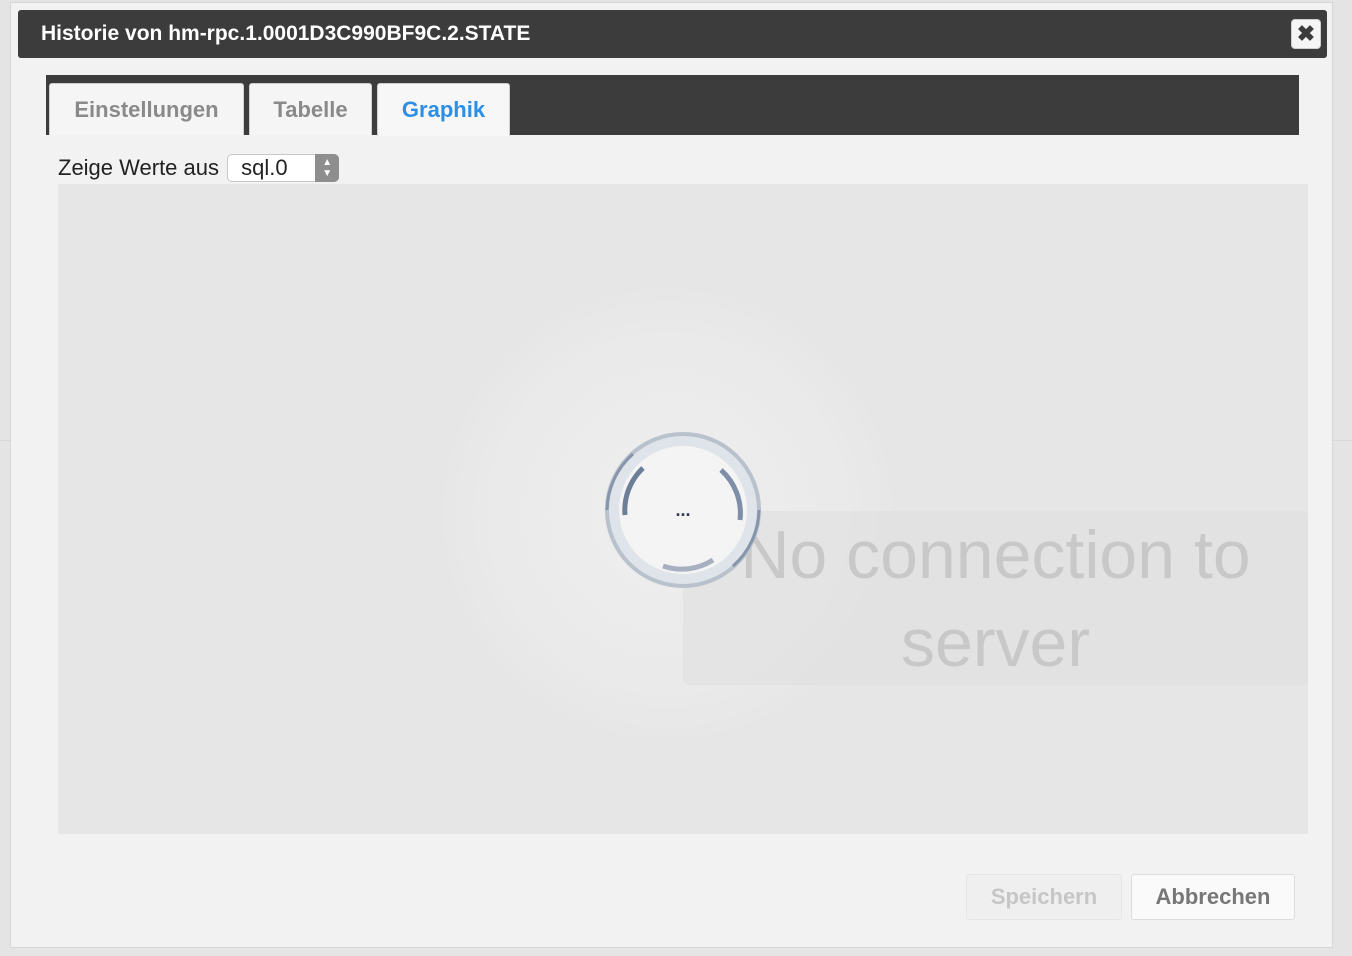 The width and height of the screenshot is (1352, 956). What do you see at coordinates (1044, 897) in the screenshot?
I see `save-button: Speichern` at bounding box center [1044, 897].